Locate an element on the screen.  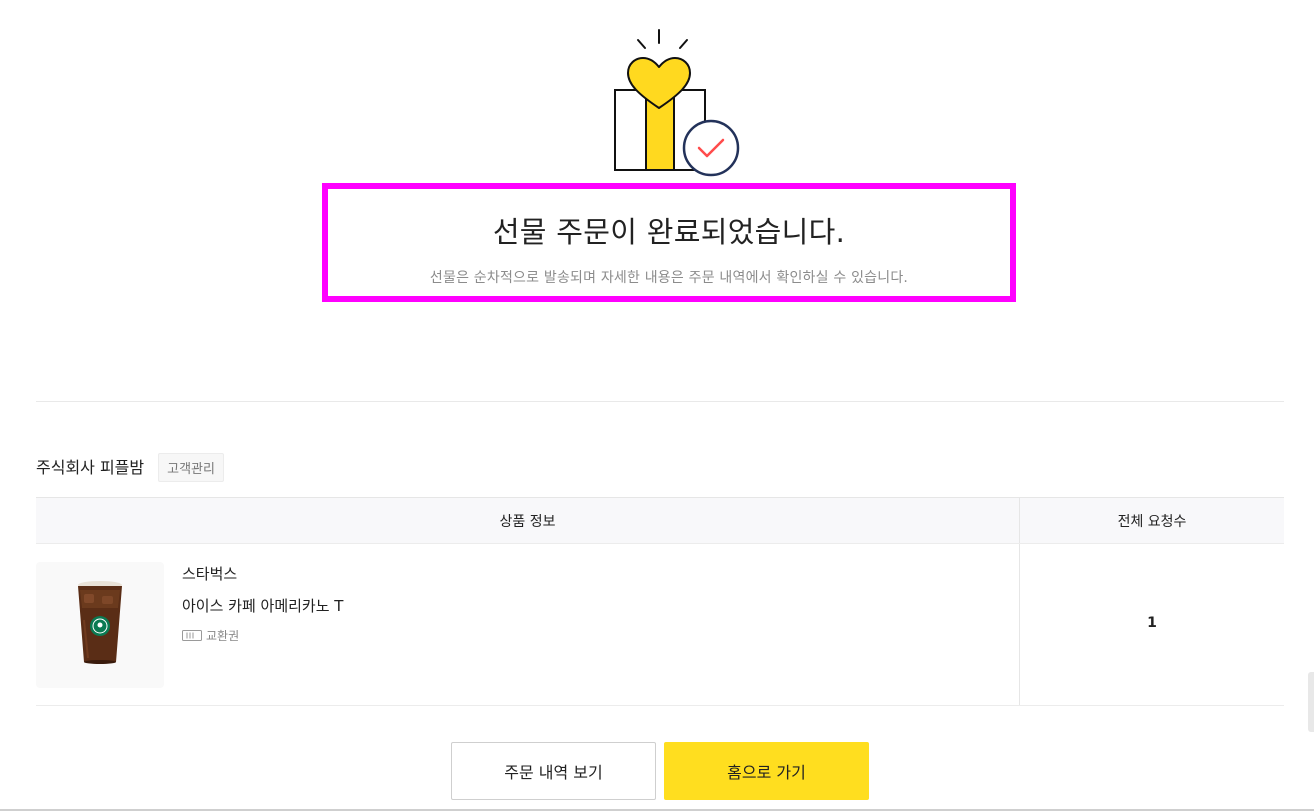
seller-row: 주식회사 피플밤 고객관리 is located at coordinates (130, 465).